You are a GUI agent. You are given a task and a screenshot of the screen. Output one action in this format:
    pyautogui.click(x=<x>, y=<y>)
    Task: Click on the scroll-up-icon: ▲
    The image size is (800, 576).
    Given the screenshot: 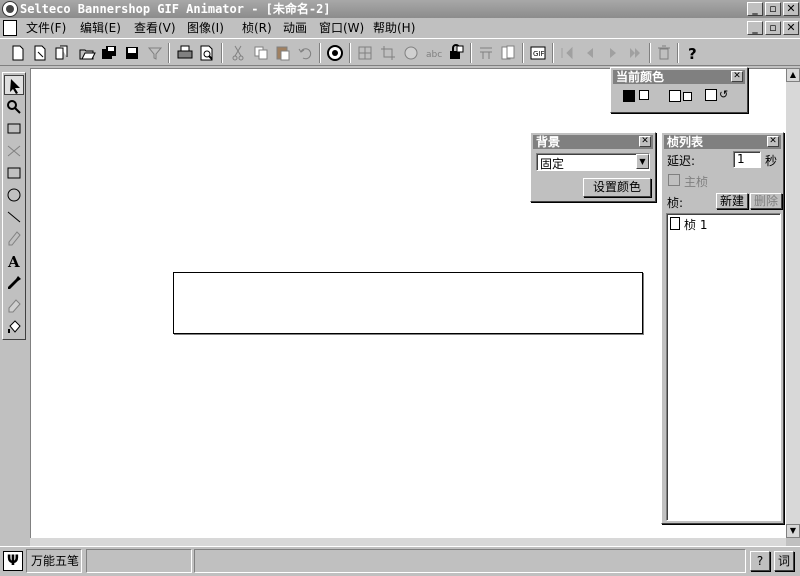 What is the action you would take?
    pyautogui.click(x=793, y=75)
    